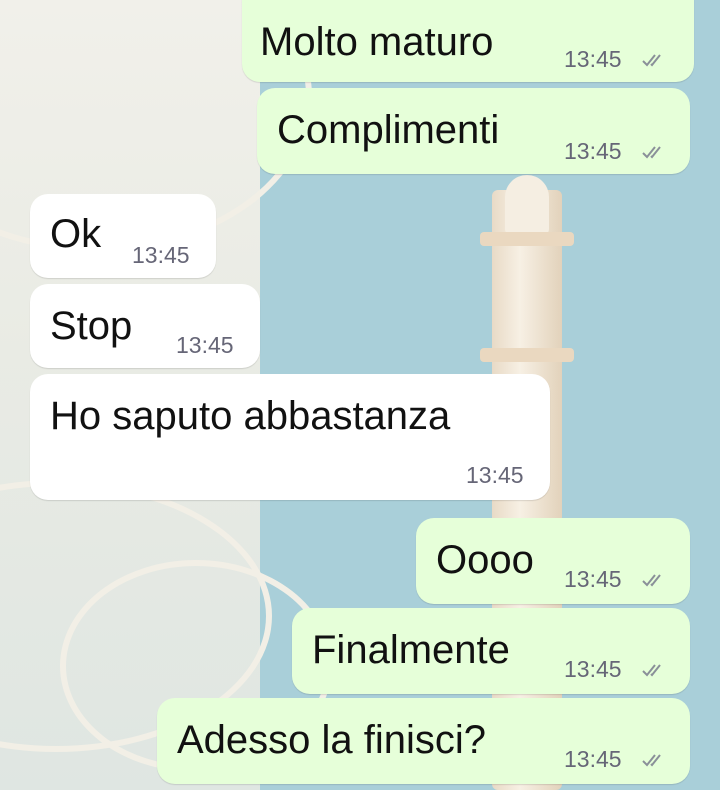 This screenshot has height=790, width=720. I want to click on message-text: Adesso la finisci?, so click(332, 740).